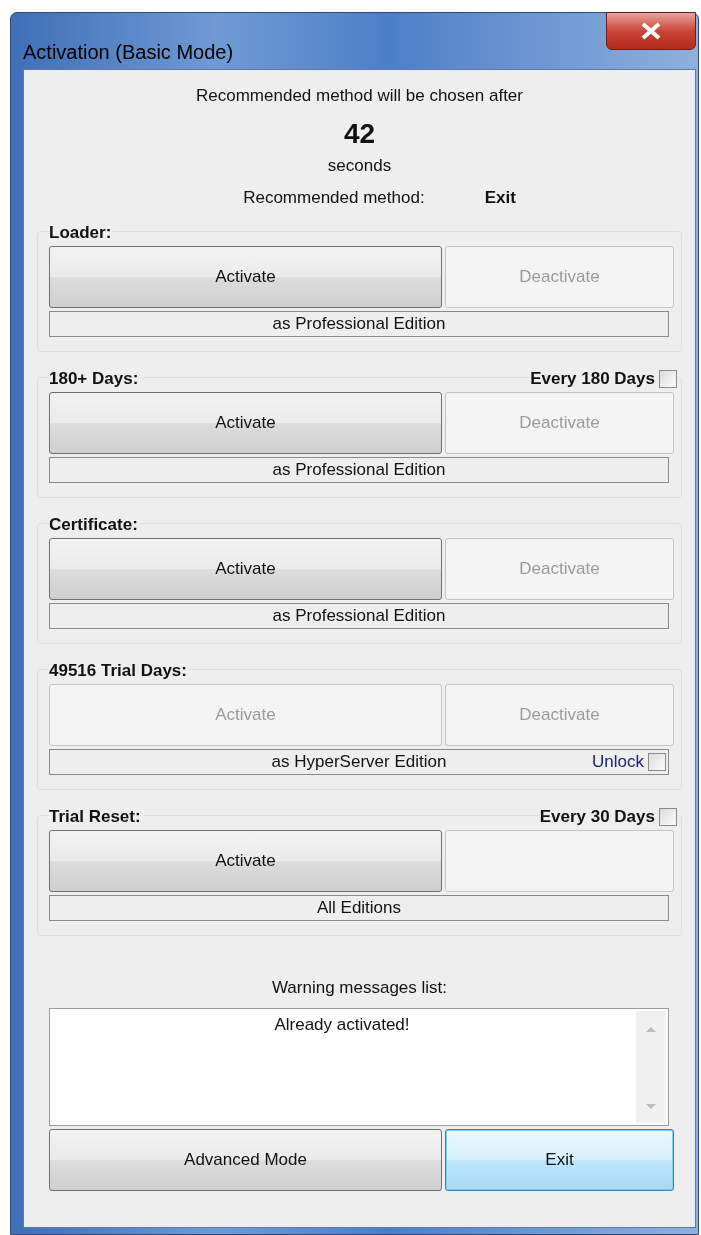 The width and height of the screenshot is (701, 1235). I want to click on close-icon, so click(651, 31).